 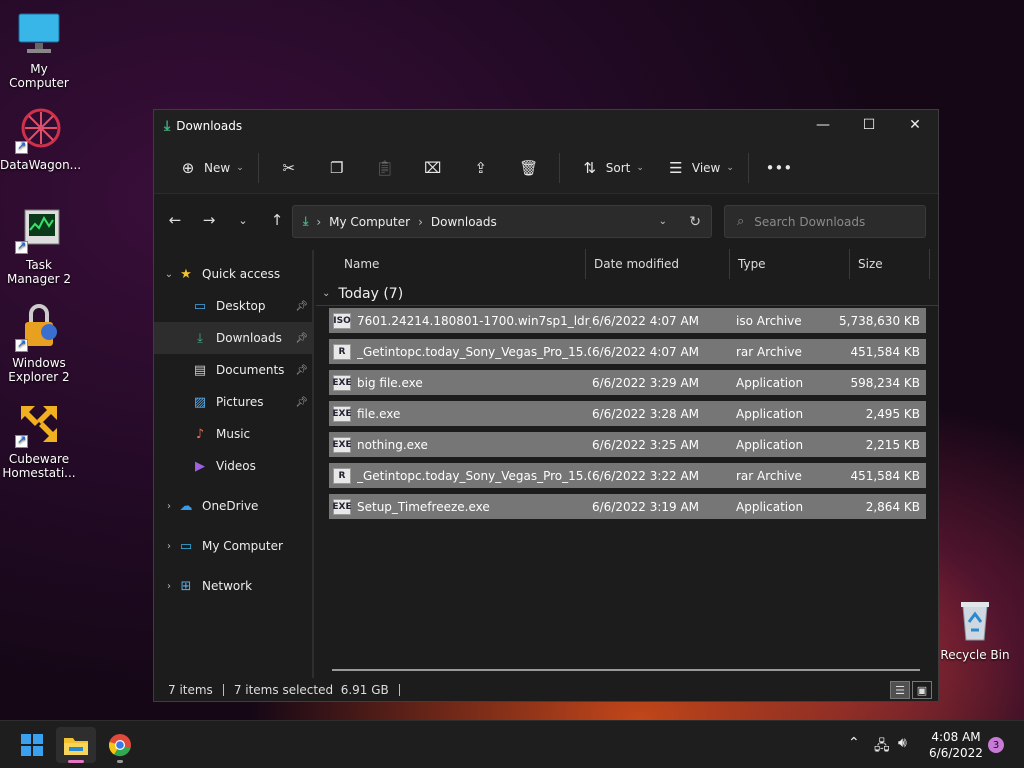 I want to click on sidebar-item-music: ♪ Music, so click(x=234, y=434).